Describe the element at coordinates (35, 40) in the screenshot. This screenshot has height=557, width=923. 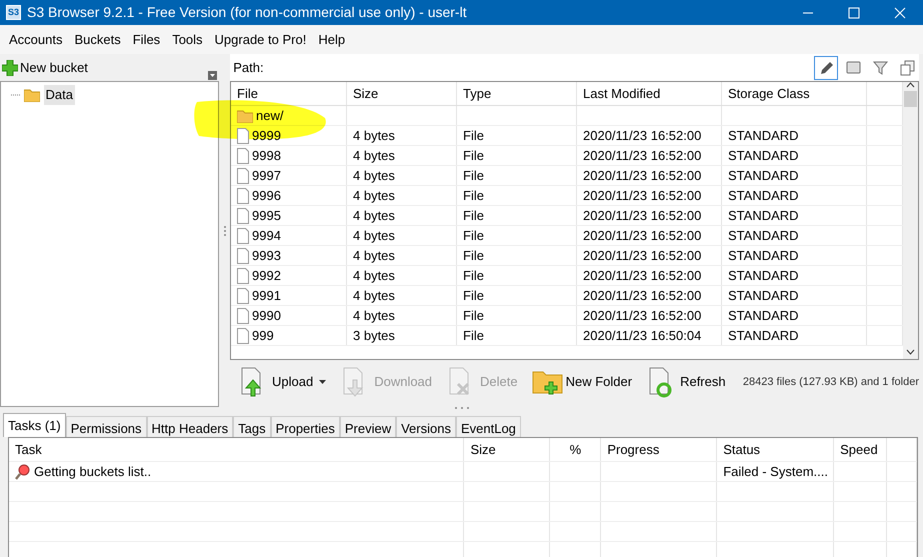
I see `menu-item: Accounts` at that location.